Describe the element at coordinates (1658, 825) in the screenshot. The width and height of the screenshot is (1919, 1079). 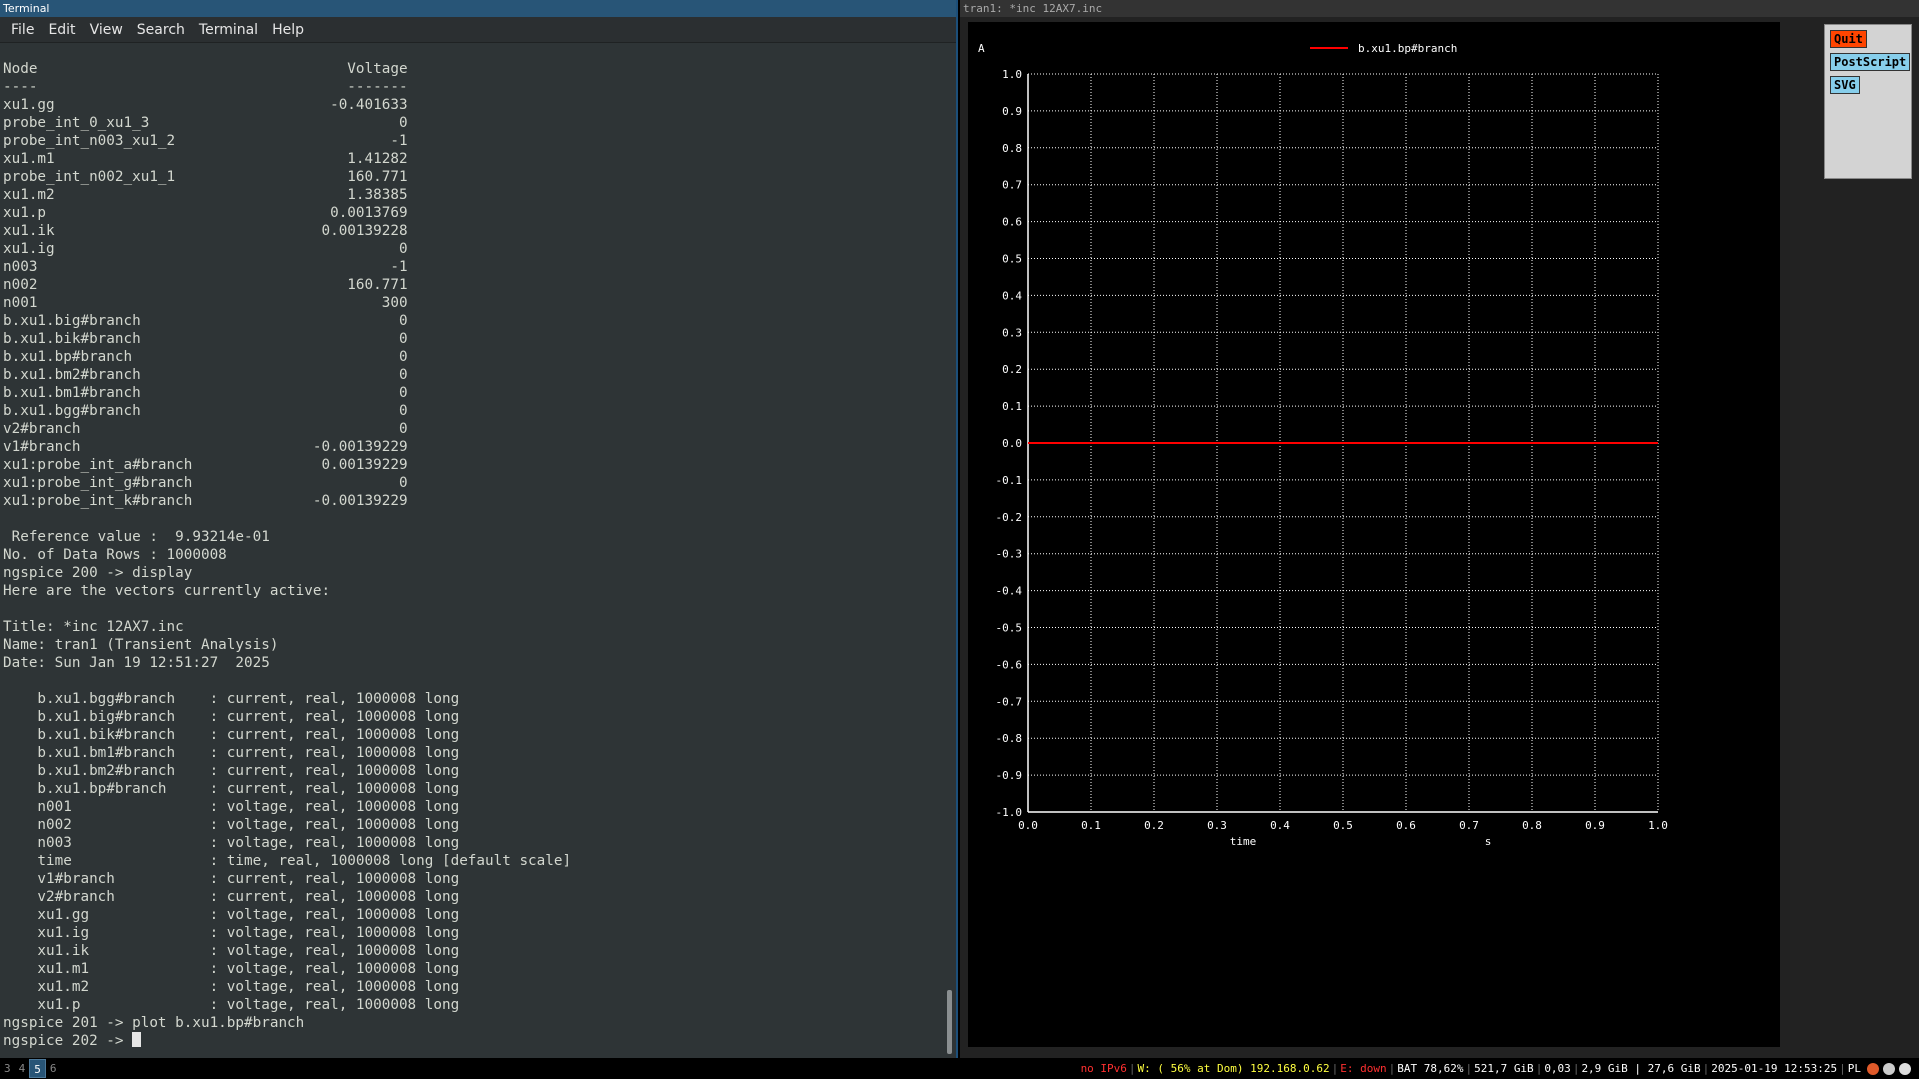
I see `x-tick-label: 1.0` at that location.